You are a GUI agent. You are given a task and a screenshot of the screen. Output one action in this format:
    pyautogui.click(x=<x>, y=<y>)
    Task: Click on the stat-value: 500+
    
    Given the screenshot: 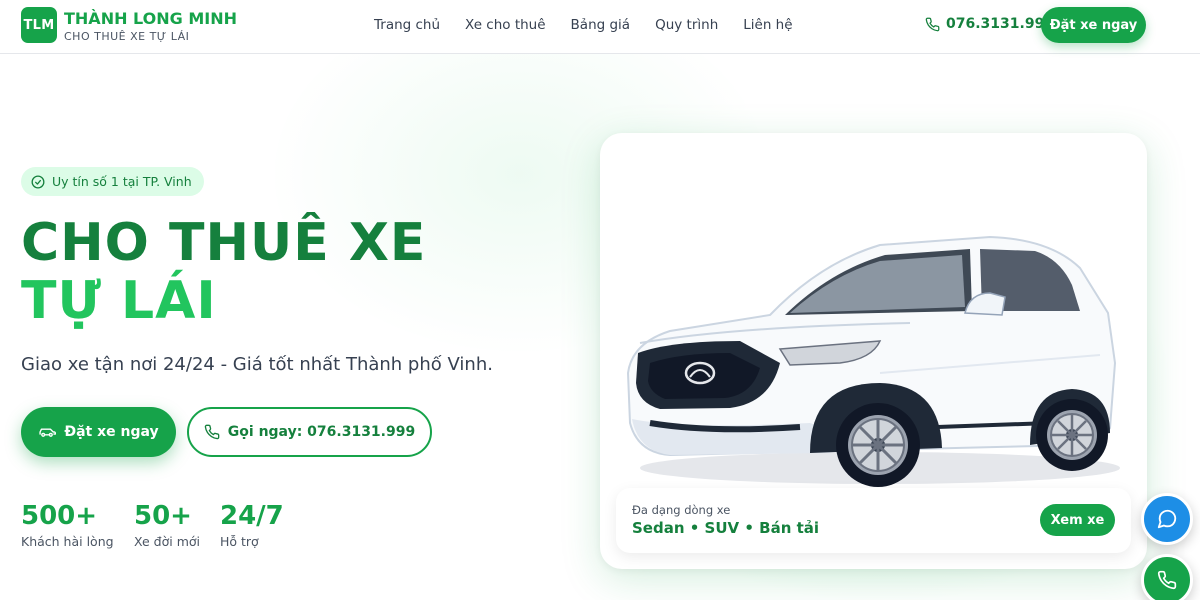 What is the action you would take?
    pyautogui.click(x=59, y=516)
    